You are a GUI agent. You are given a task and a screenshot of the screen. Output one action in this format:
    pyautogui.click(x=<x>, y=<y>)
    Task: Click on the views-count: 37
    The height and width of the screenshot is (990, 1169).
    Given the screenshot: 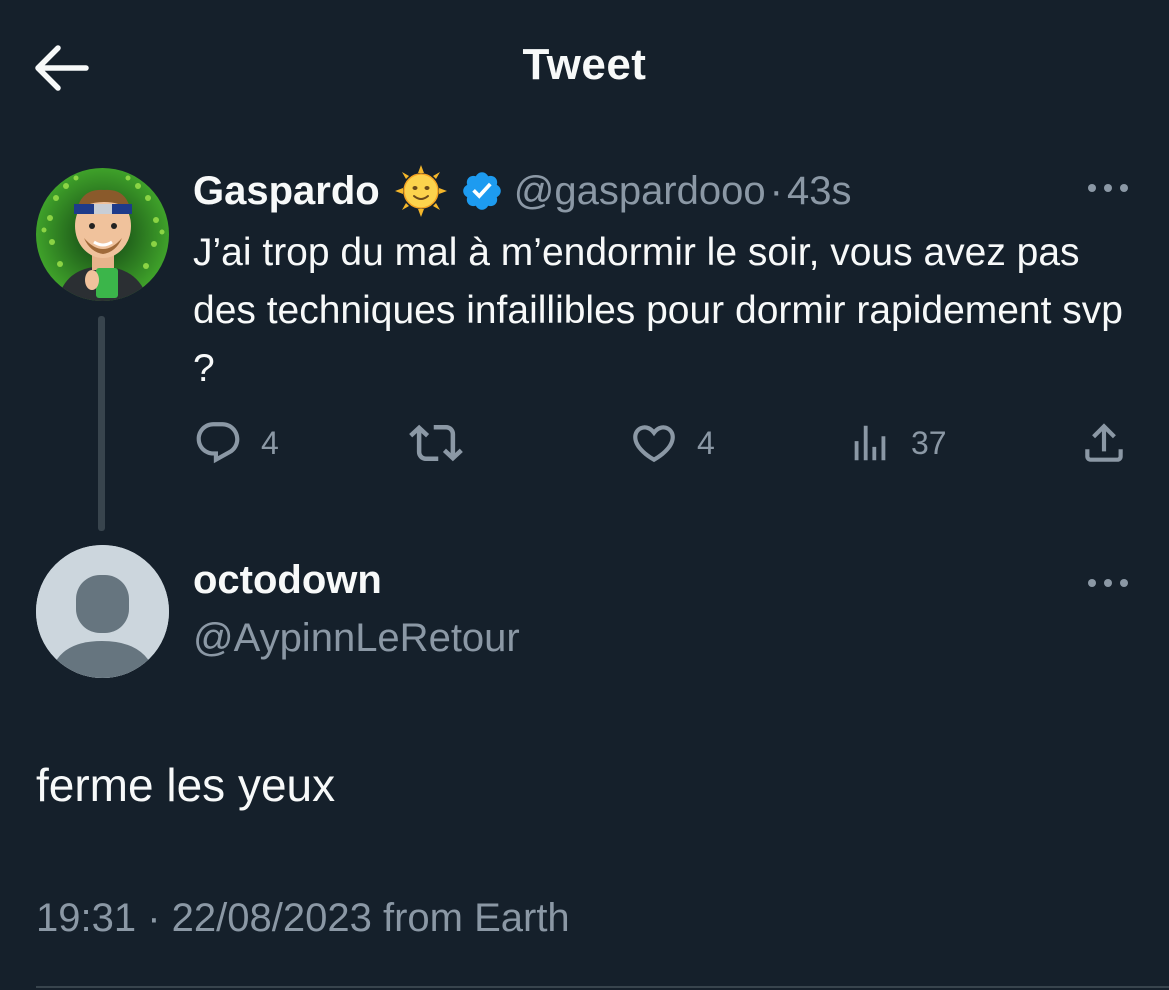 What is the action you would take?
    pyautogui.click(x=929, y=442)
    